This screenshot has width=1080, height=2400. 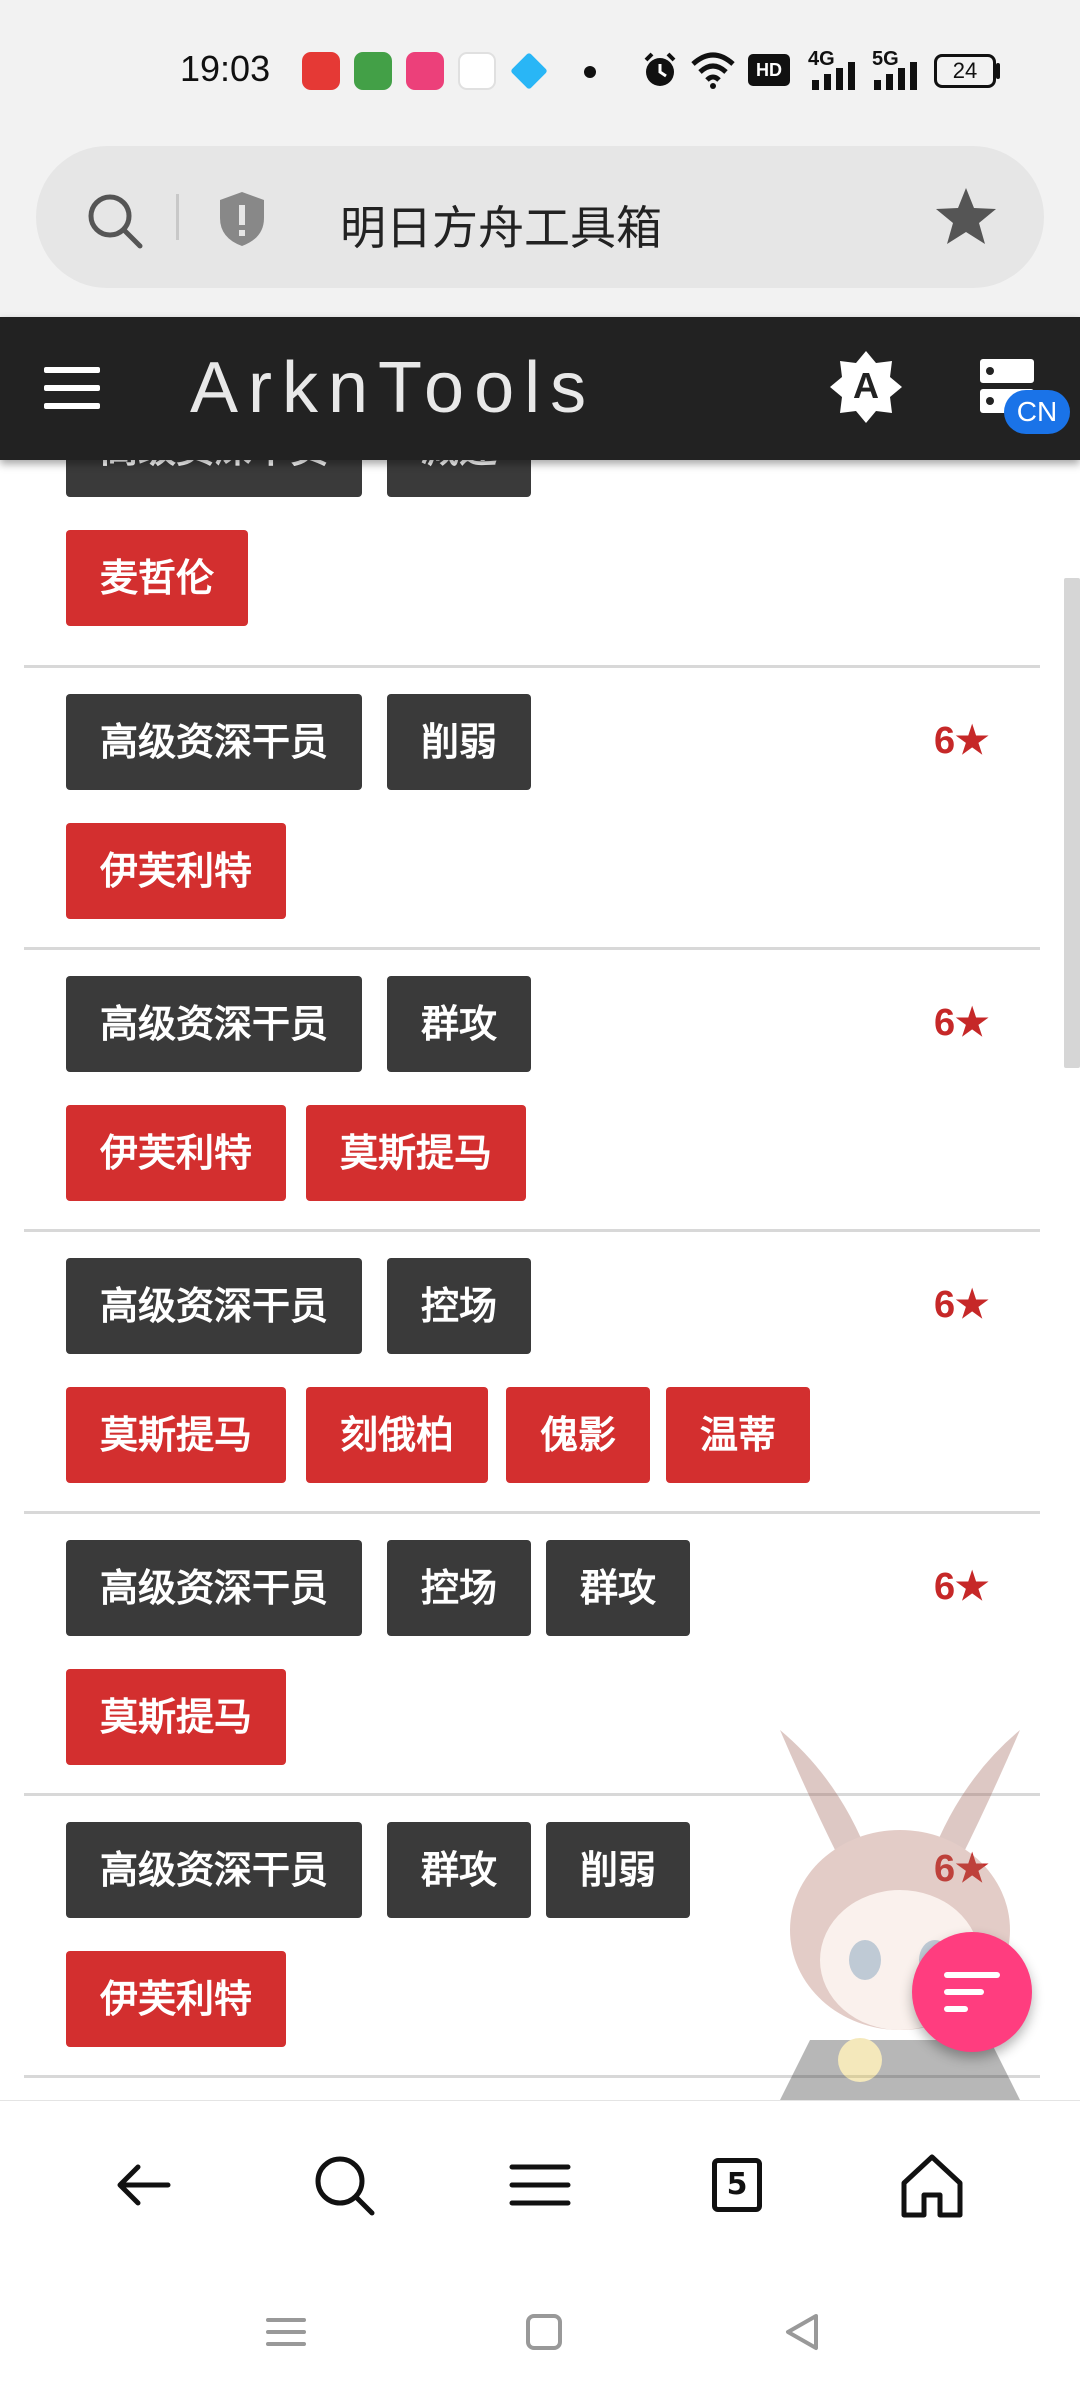 I want to click on result-group: 高级资深干员 削弱 6★ 伊芙利特, so click(x=532, y=809).